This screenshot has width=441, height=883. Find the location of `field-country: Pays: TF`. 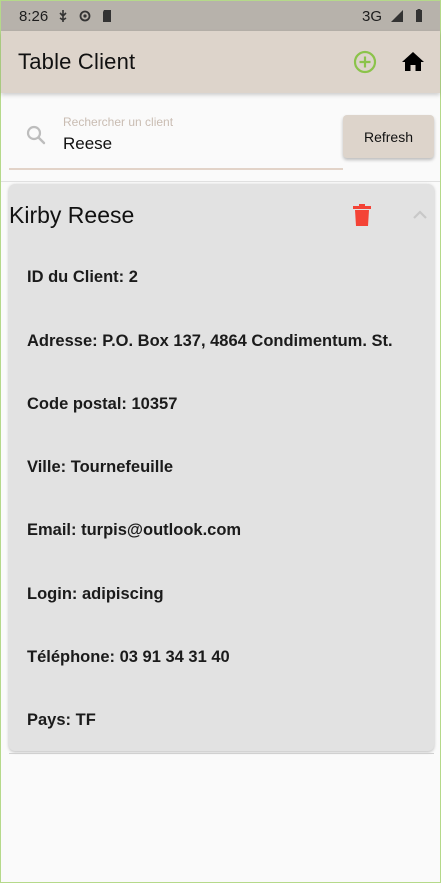

field-country: Pays: TF is located at coordinates (61, 720).